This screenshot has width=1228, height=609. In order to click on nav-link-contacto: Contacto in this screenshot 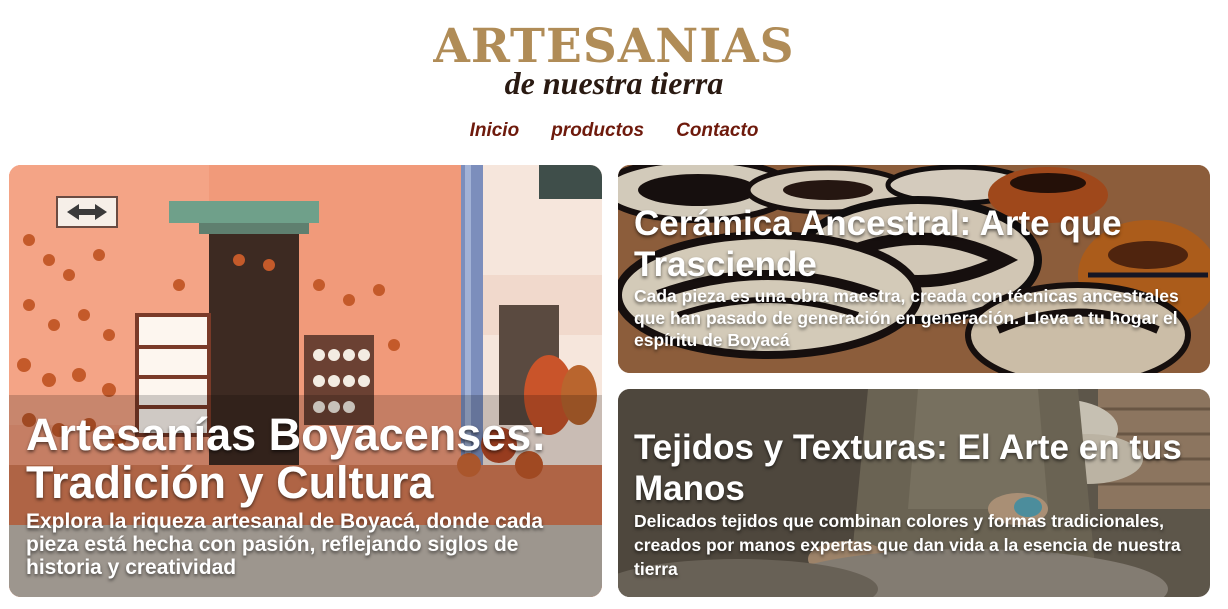, I will do `click(717, 131)`.